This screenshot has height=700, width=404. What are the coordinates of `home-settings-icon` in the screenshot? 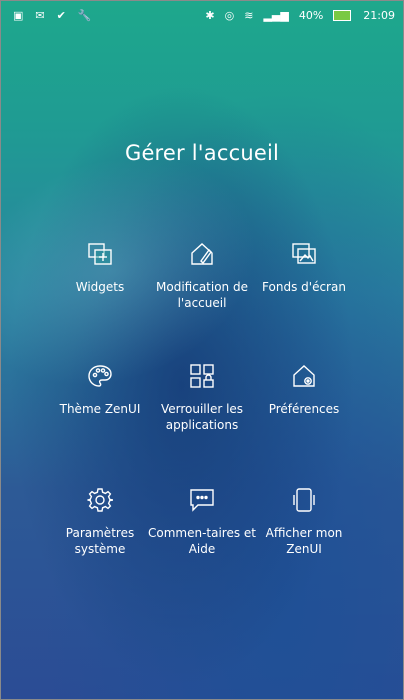 It's located at (304, 376).